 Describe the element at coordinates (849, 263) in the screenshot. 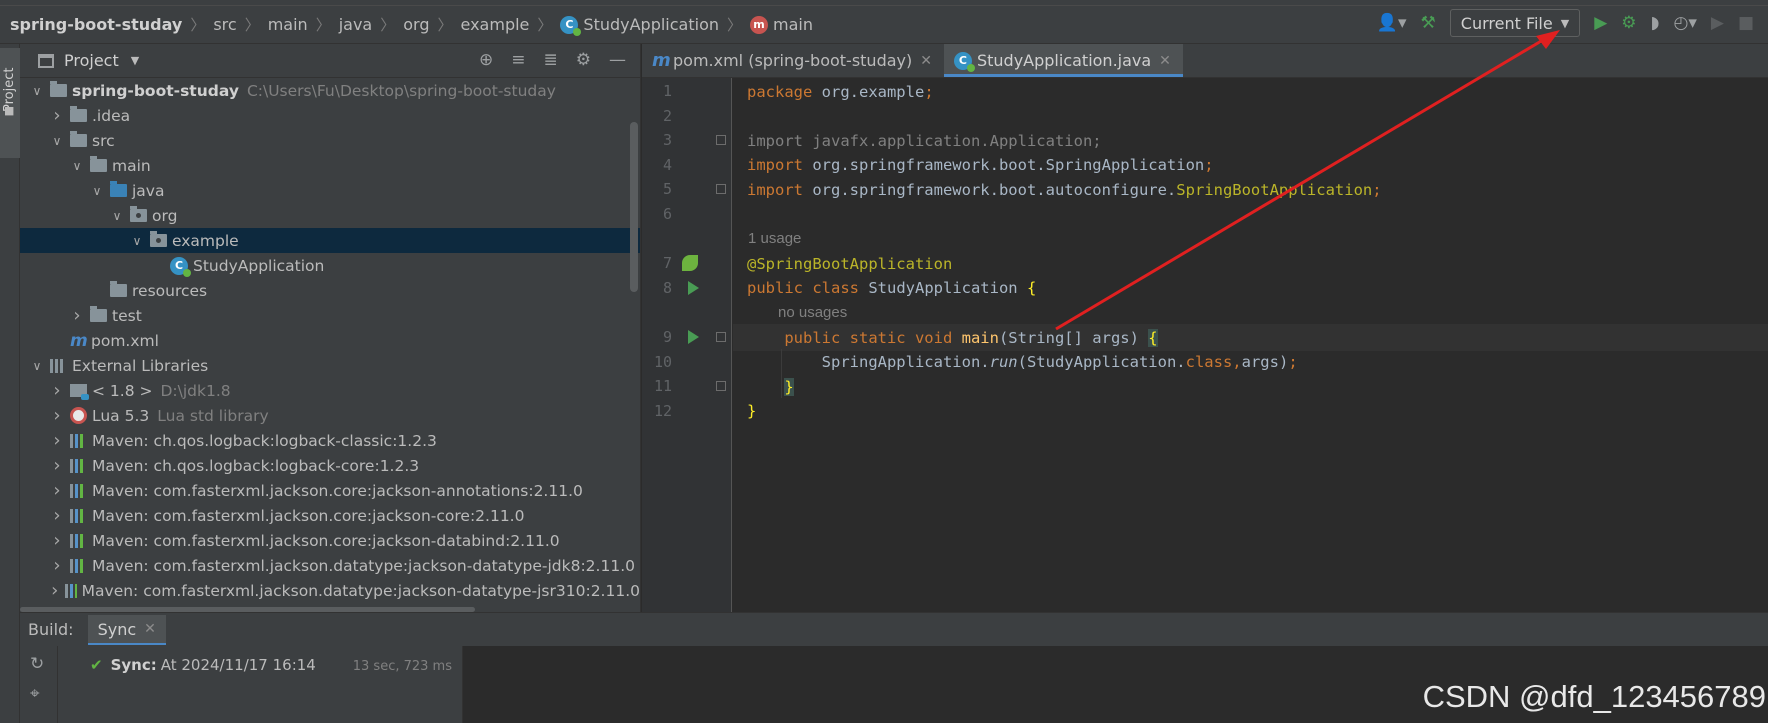

I see `code-line: @SpringBootApplication` at that location.